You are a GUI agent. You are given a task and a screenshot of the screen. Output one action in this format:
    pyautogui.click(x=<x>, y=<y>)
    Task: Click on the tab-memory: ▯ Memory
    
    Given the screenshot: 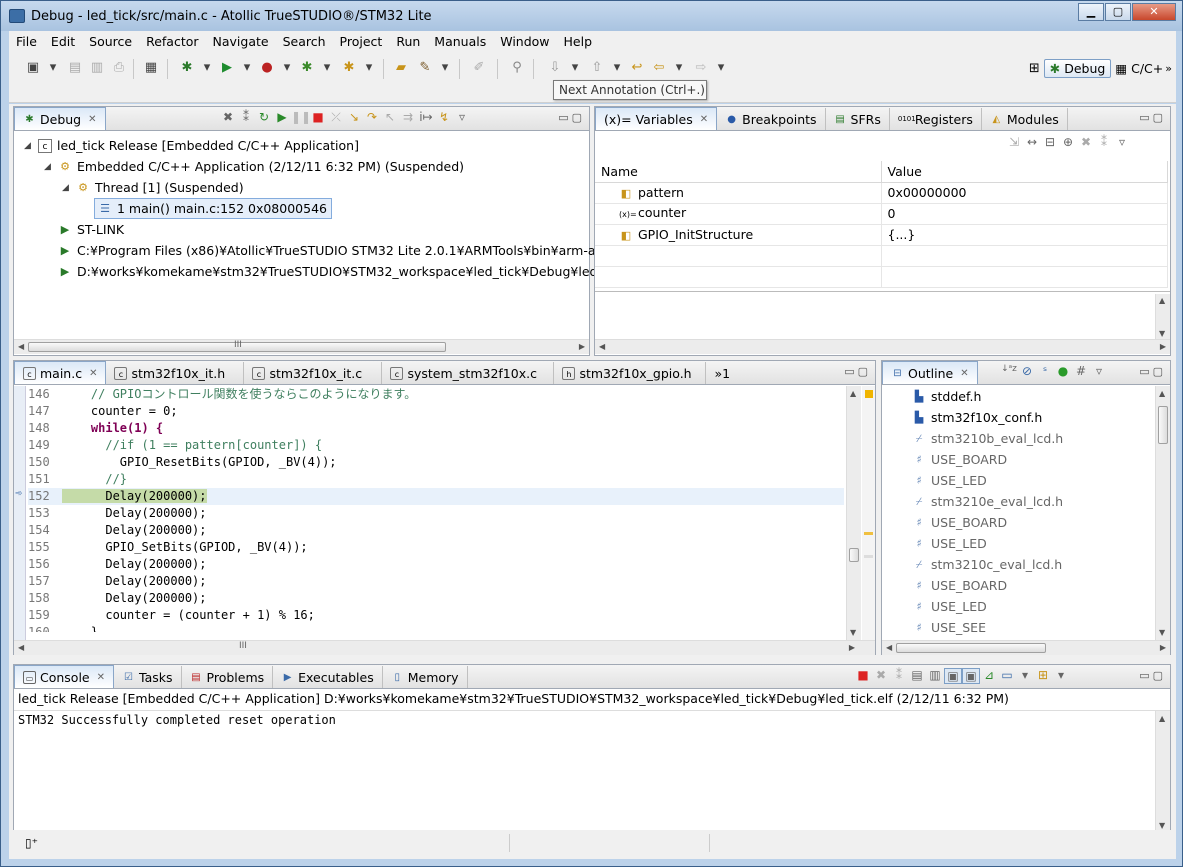 What is the action you would take?
    pyautogui.click(x=425, y=677)
    